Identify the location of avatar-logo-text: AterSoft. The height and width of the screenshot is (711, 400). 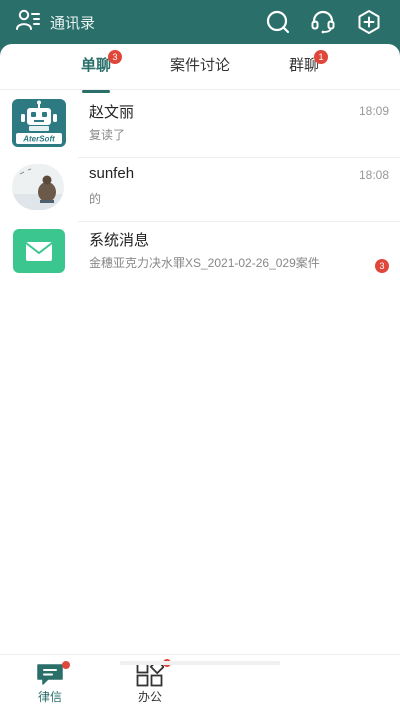
(38, 139).